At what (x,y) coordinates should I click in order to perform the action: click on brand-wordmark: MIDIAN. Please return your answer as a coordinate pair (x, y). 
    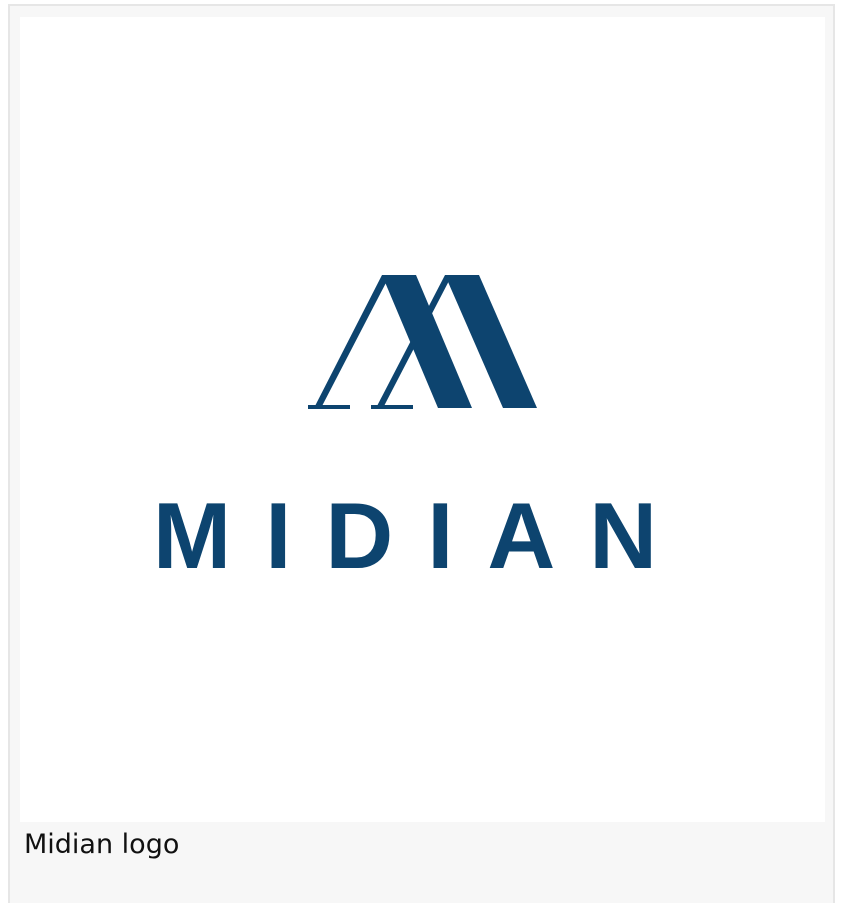
    Looking at the image, I should click on (422, 535).